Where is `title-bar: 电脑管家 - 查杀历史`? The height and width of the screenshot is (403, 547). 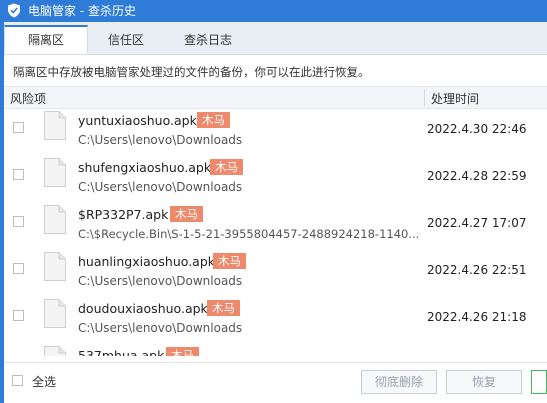 title-bar: 电脑管家 - 查杀历史 is located at coordinates (273, 11).